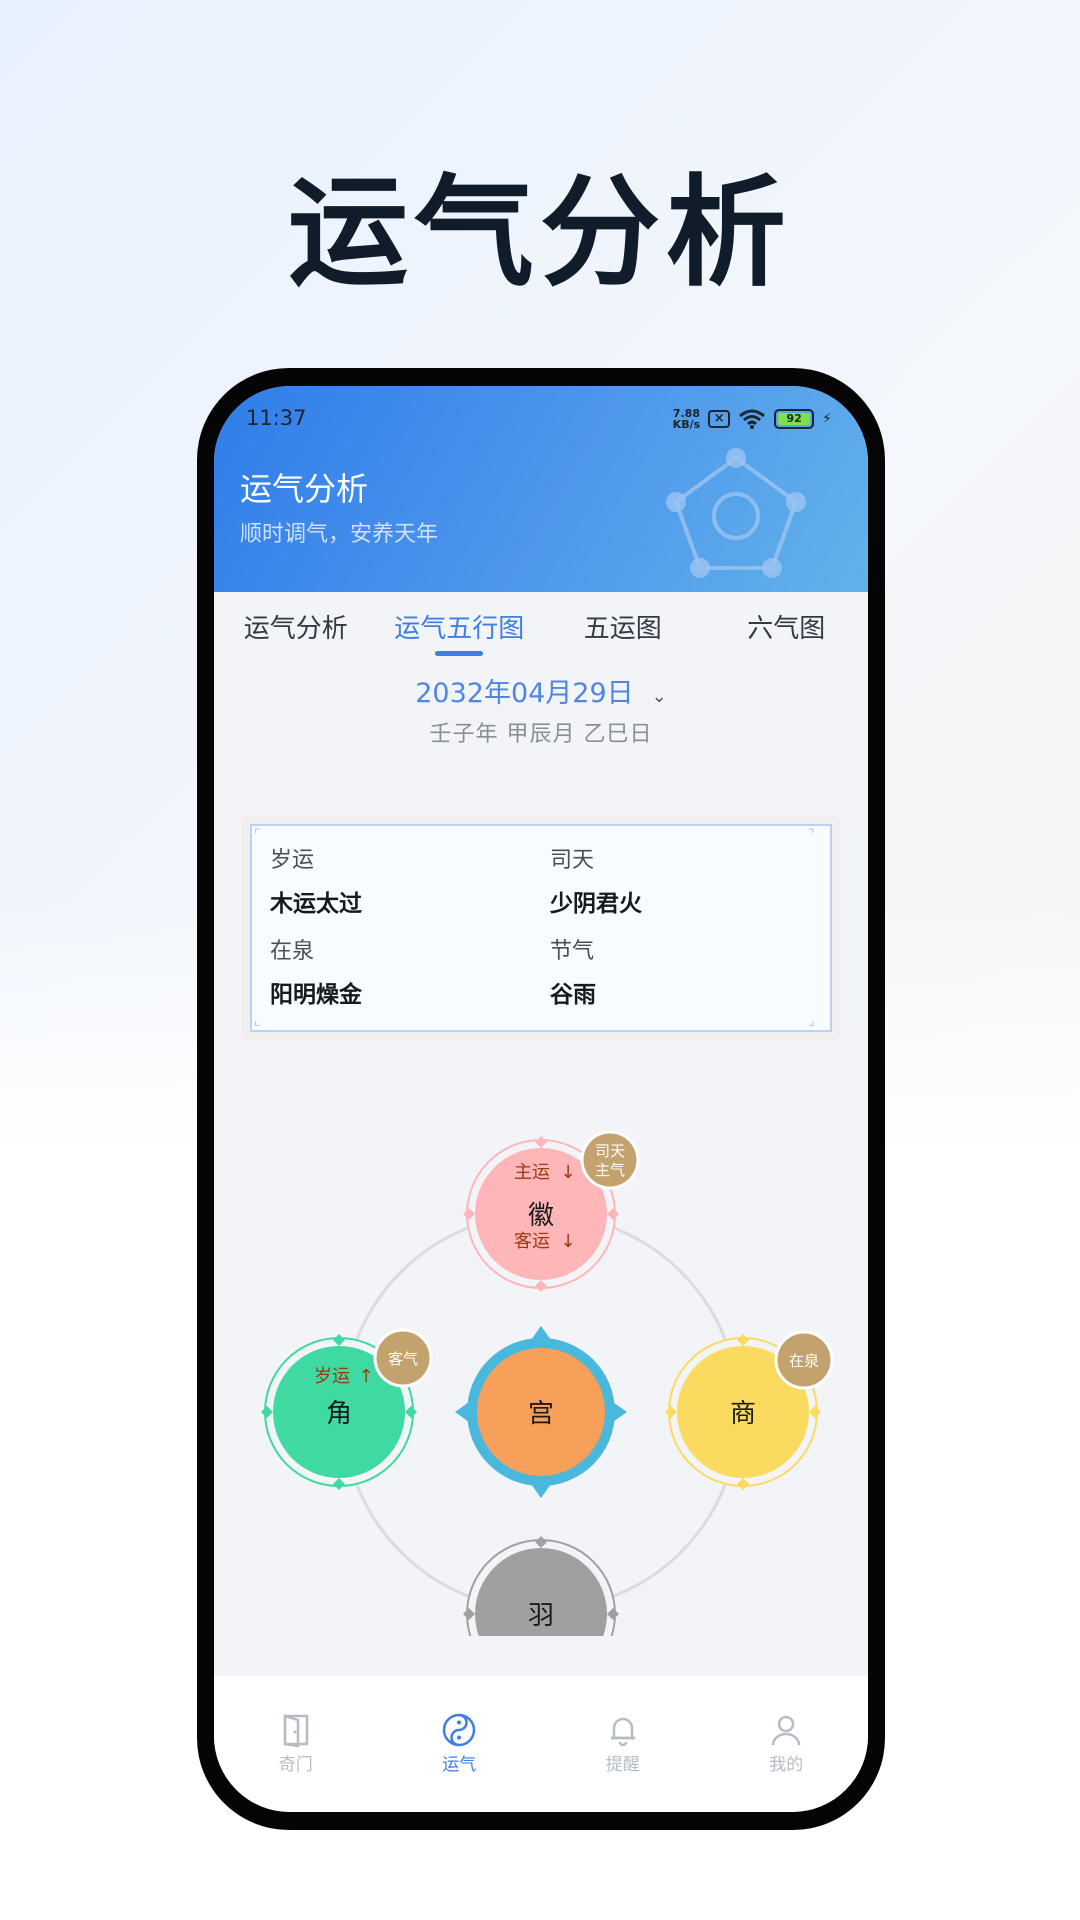 This screenshot has width=1080, height=1920. I want to click on jiao-name: 角, so click(339, 1414).